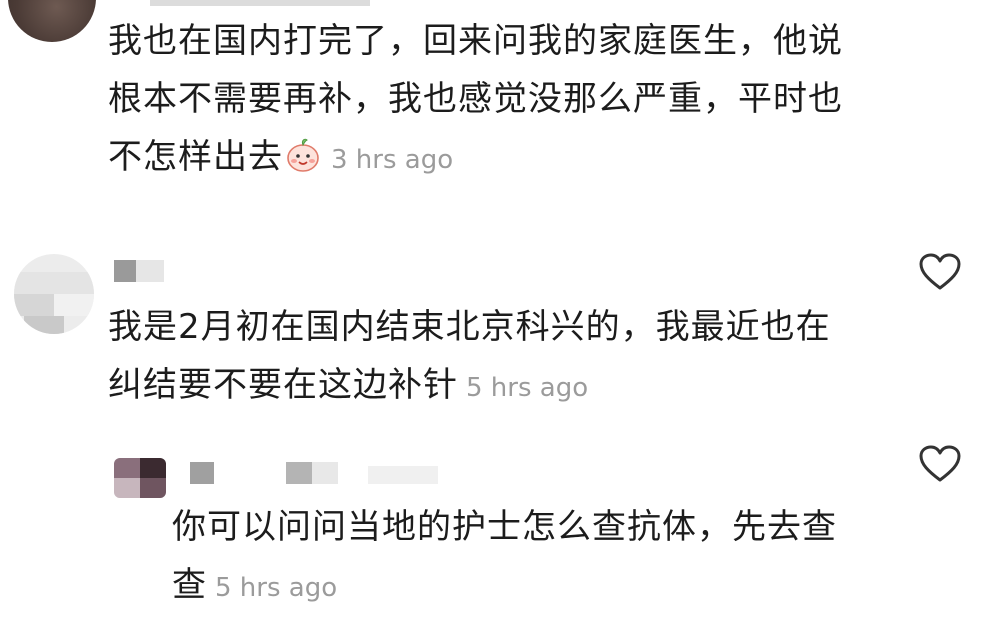 Image resolution: width=1008 pixels, height=617 pixels. What do you see at coordinates (475, 41) in the screenshot?
I see `comment-line: 我也在国内打完了，回来问我的家庭医生，他说` at bounding box center [475, 41].